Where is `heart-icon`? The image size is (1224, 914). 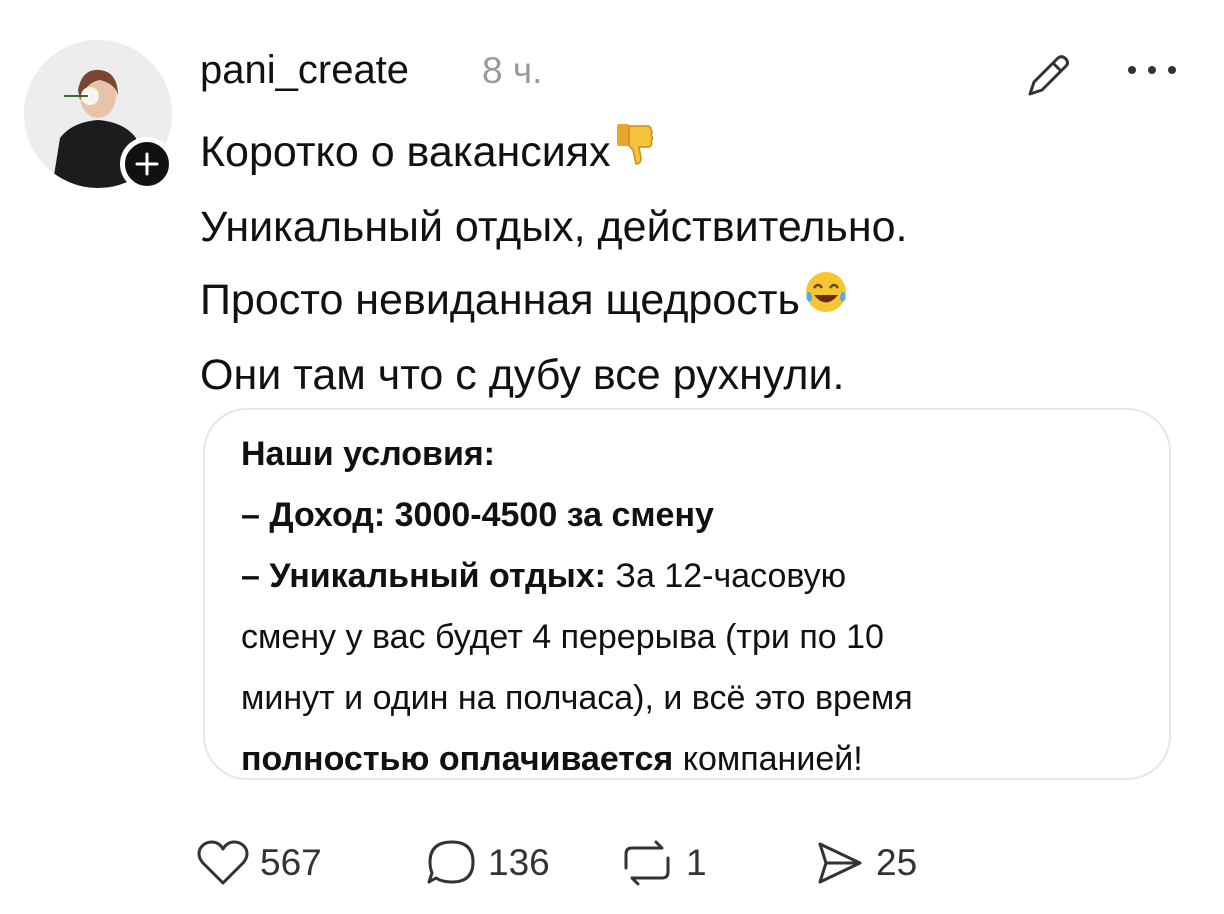
heart-icon is located at coordinates (223, 862).